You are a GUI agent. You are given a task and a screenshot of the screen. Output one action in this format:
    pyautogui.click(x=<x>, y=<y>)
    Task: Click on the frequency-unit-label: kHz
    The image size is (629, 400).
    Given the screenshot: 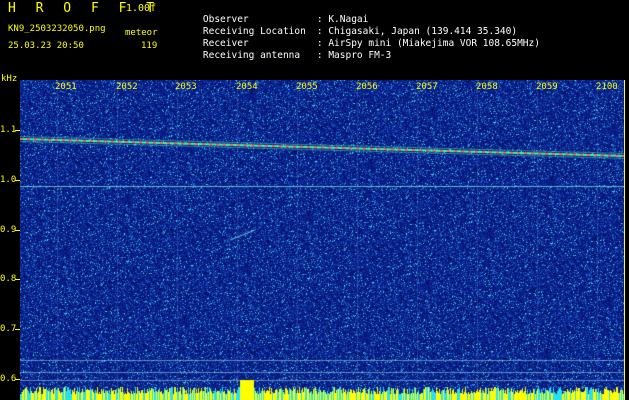 What is the action you would take?
    pyautogui.click(x=9, y=79)
    